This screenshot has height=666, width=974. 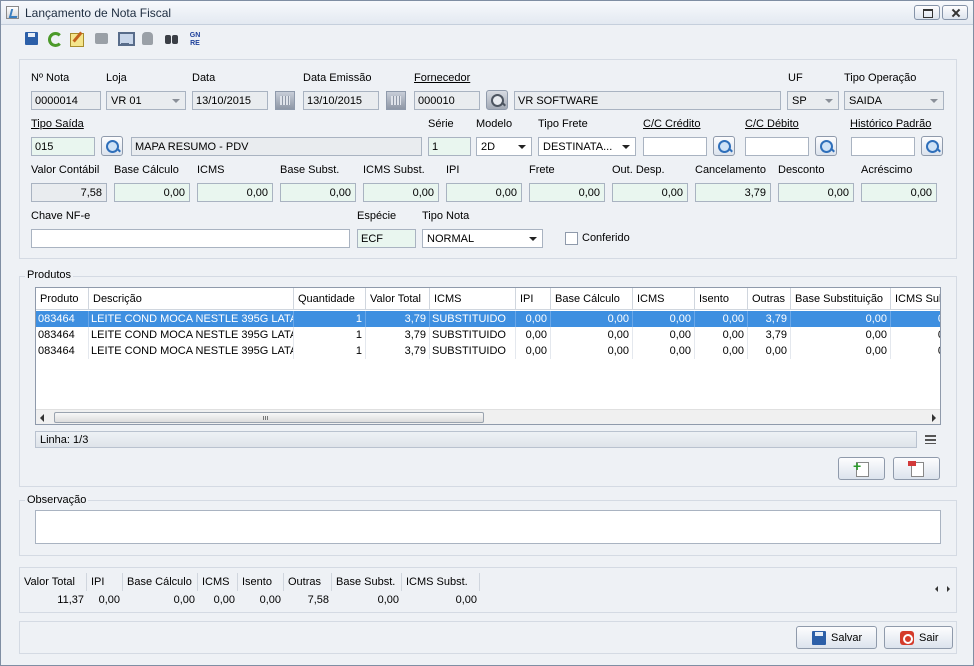 I want to click on gnre-icon: GN RE, so click(x=195, y=39).